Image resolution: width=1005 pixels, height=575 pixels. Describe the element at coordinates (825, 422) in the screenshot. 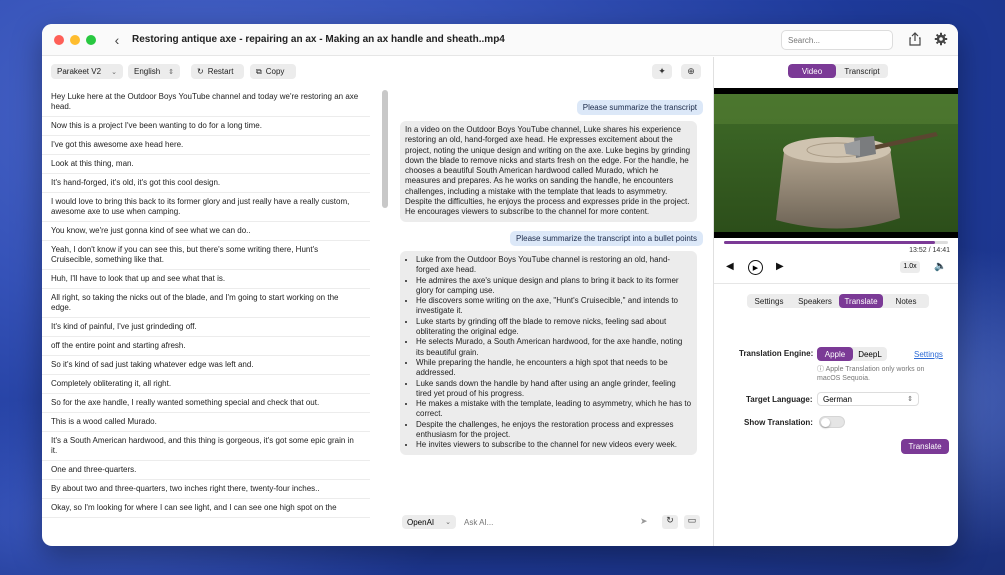

I see `toggle-knob` at that location.